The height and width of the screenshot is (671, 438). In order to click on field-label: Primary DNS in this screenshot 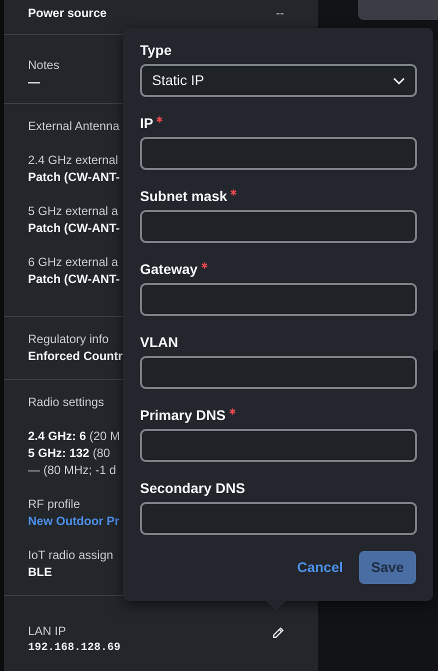, I will do `click(183, 415)`.